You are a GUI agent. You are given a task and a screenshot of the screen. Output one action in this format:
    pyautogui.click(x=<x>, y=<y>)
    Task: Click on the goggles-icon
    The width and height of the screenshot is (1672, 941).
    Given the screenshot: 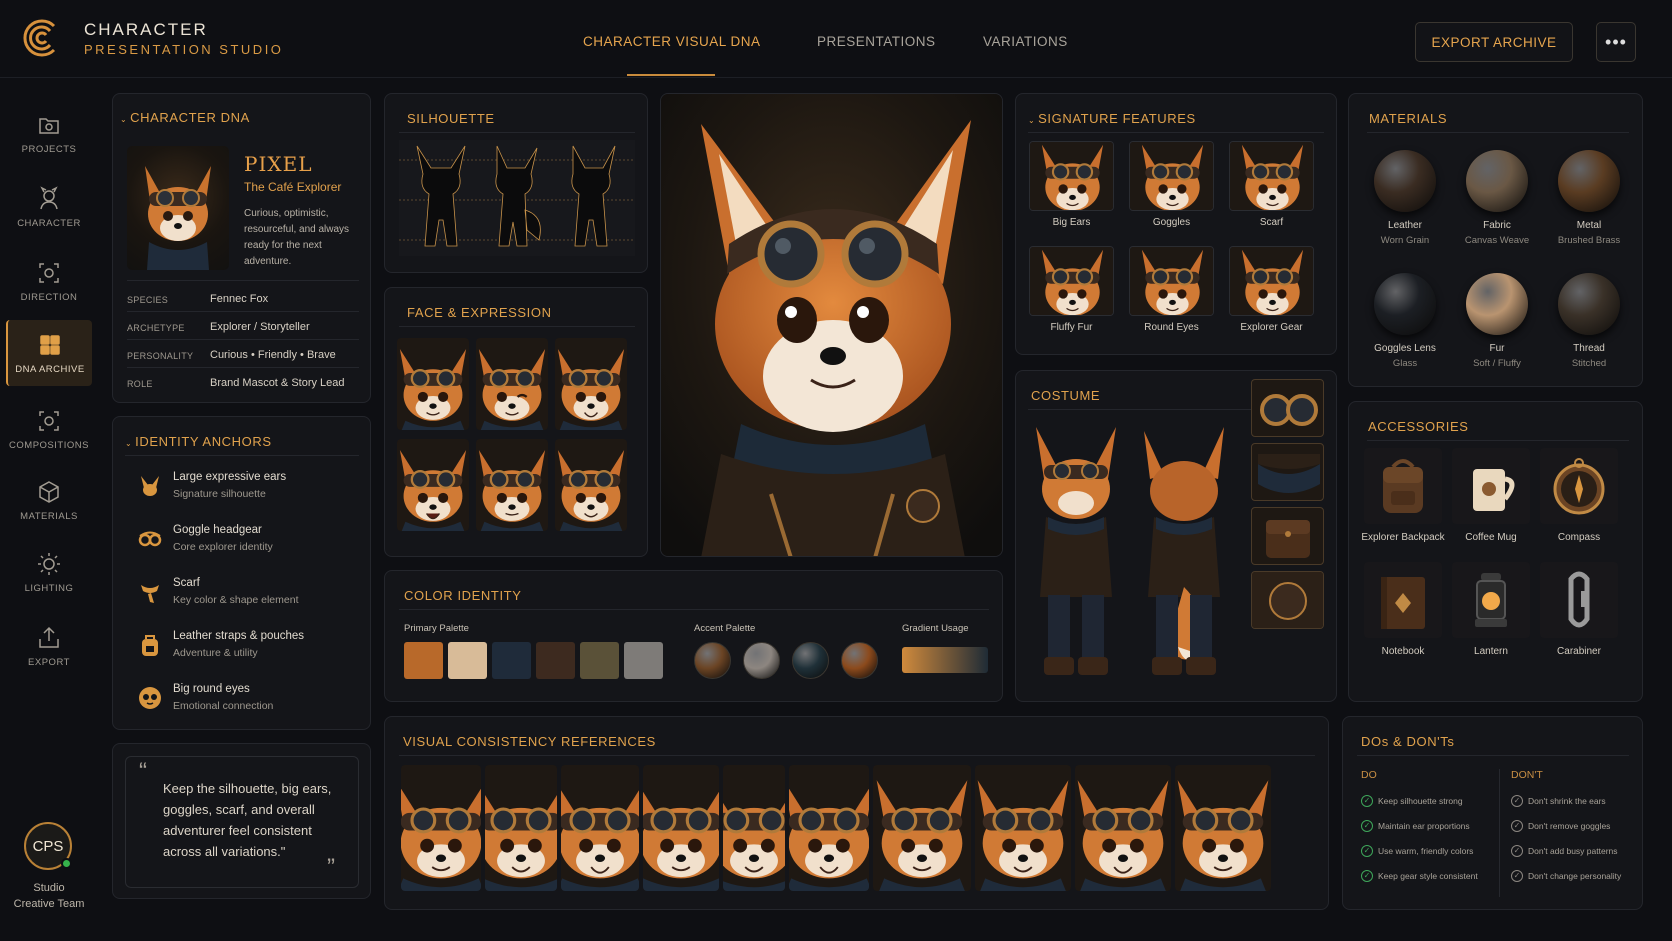 What is the action you would take?
    pyautogui.click(x=150, y=539)
    